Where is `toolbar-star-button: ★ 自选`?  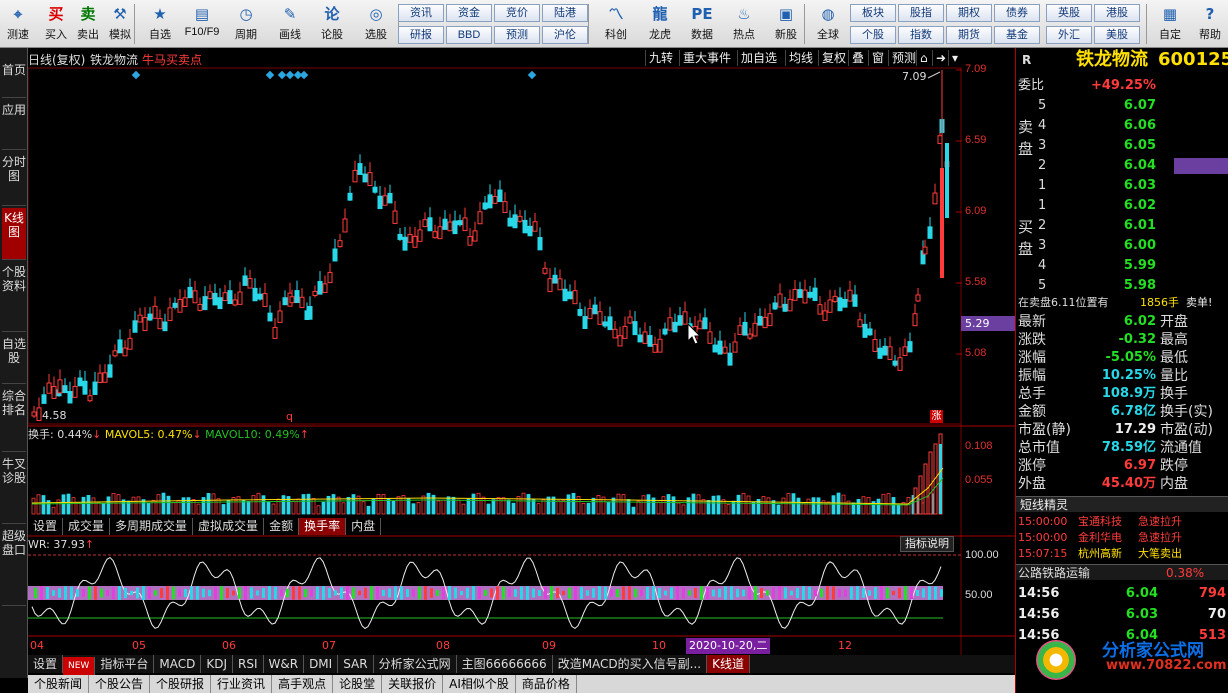
toolbar-star-button: ★ 自选 is located at coordinates (160, 24).